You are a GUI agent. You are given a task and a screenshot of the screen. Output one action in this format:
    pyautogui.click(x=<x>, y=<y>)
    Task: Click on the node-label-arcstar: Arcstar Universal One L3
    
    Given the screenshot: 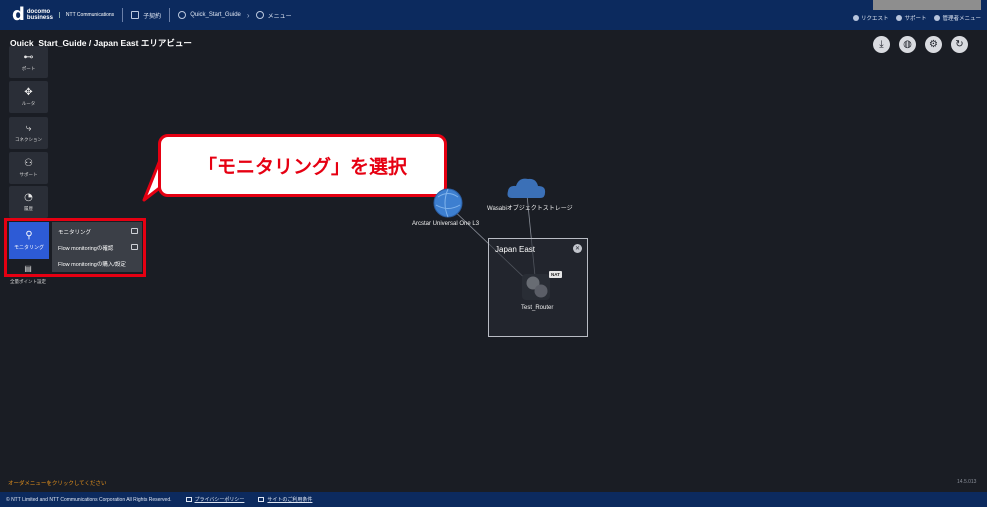 What is the action you would take?
    pyautogui.click(x=445, y=224)
    